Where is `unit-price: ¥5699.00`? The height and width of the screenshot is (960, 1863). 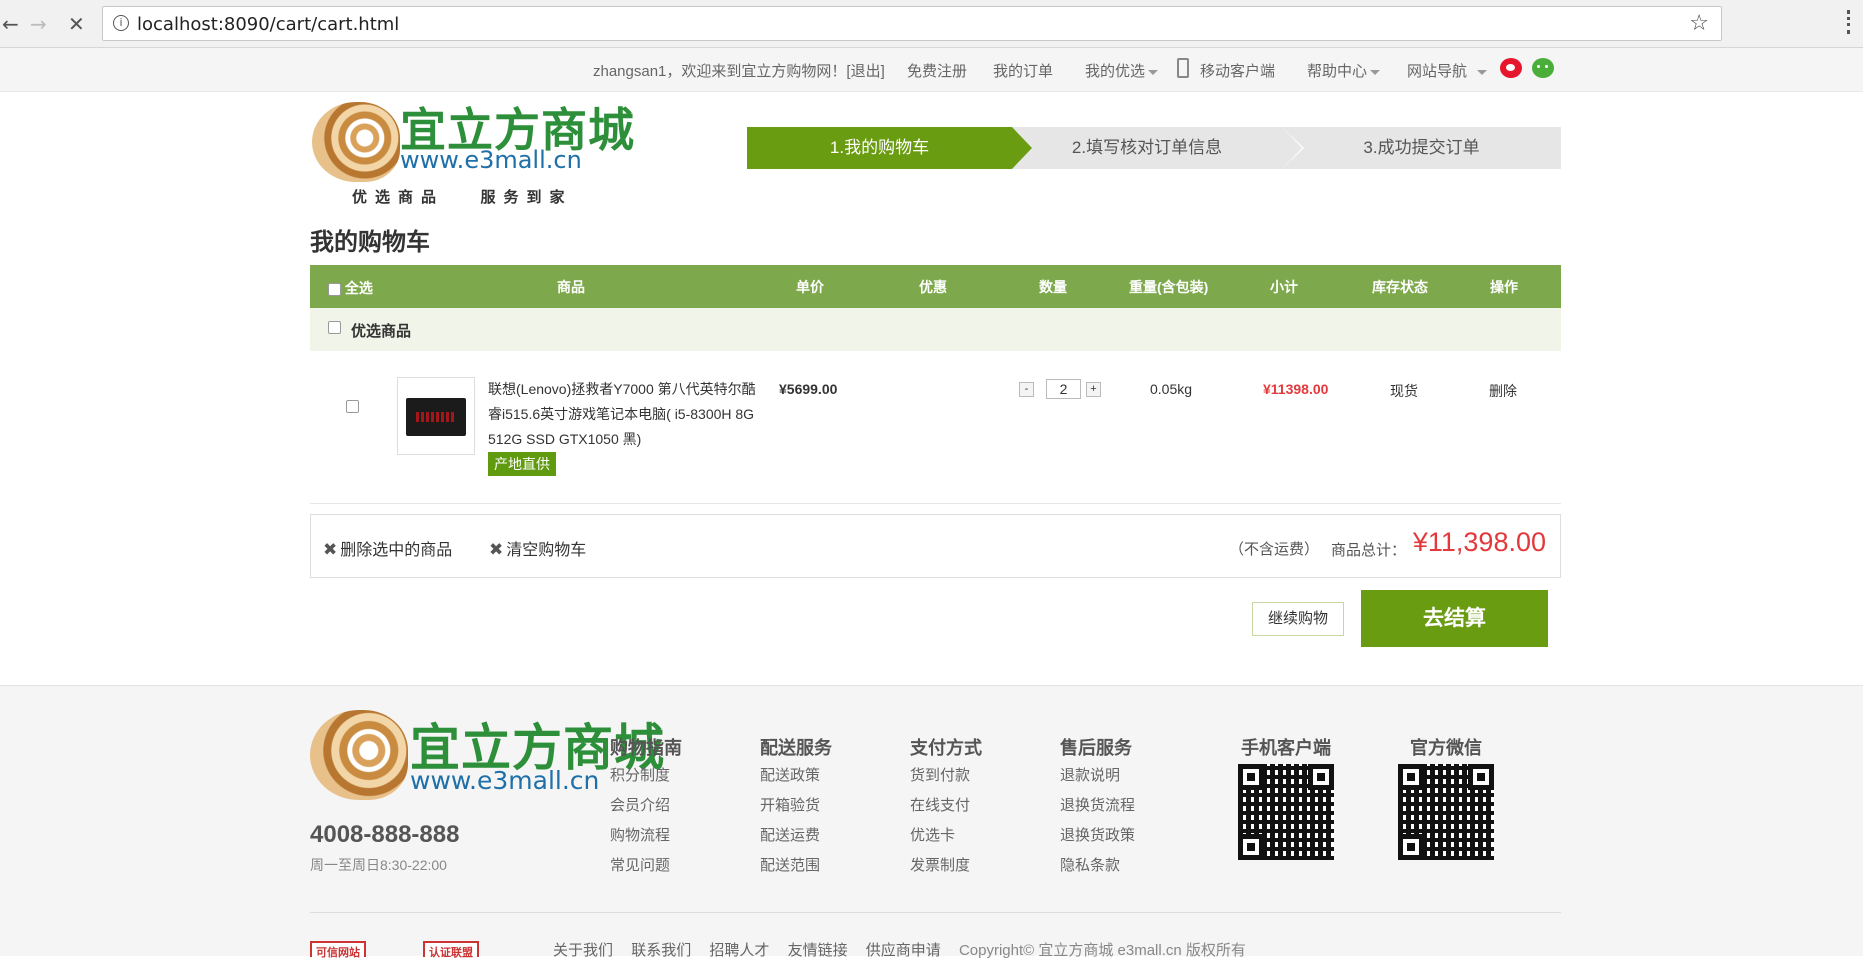
unit-price: ¥5699.00 is located at coordinates (808, 389).